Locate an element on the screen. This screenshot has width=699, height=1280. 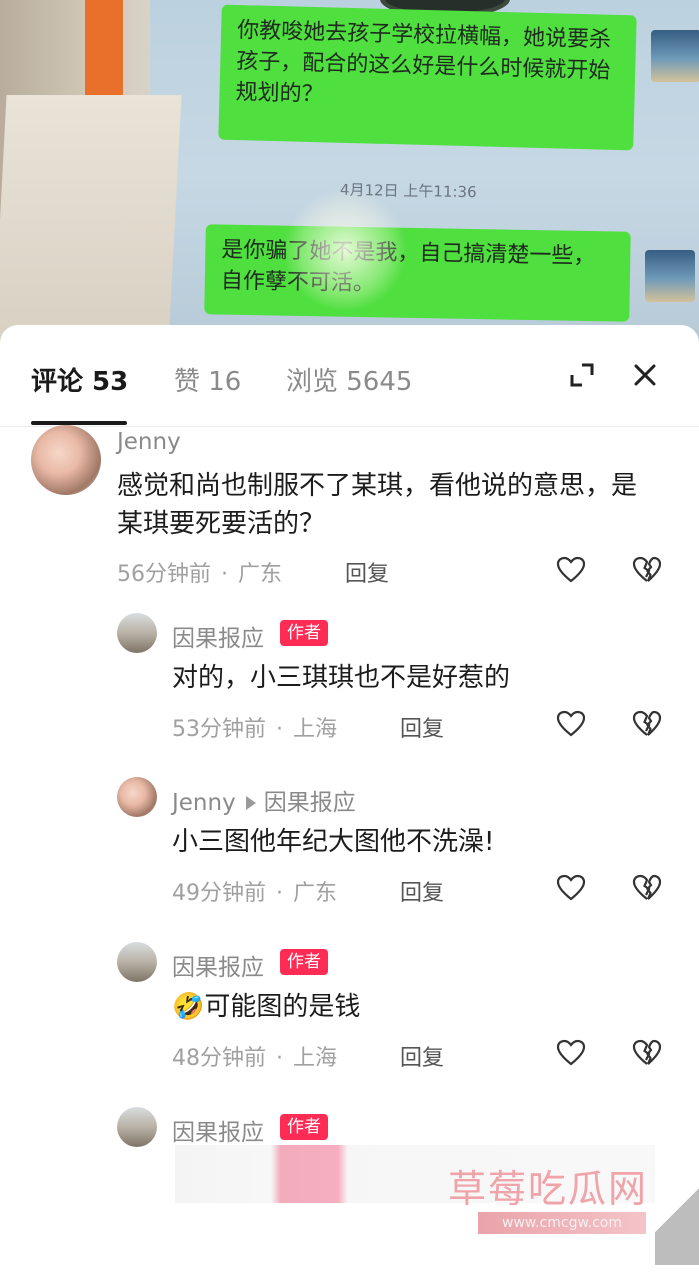
comment-meta: 49分钟前 · 广东 is located at coordinates (255, 893).